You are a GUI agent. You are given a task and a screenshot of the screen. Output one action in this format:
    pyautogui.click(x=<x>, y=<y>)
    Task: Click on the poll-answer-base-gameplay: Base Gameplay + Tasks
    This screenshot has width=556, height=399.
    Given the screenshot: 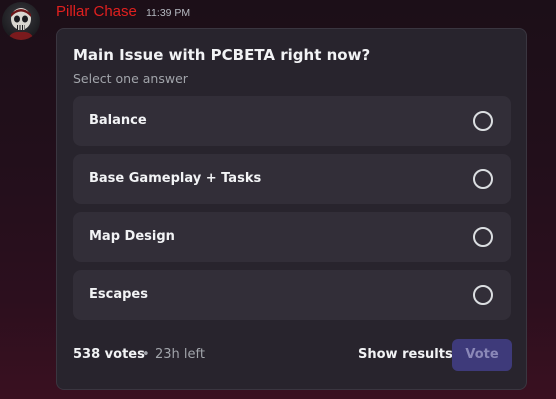 What is the action you would take?
    pyautogui.click(x=292, y=179)
    